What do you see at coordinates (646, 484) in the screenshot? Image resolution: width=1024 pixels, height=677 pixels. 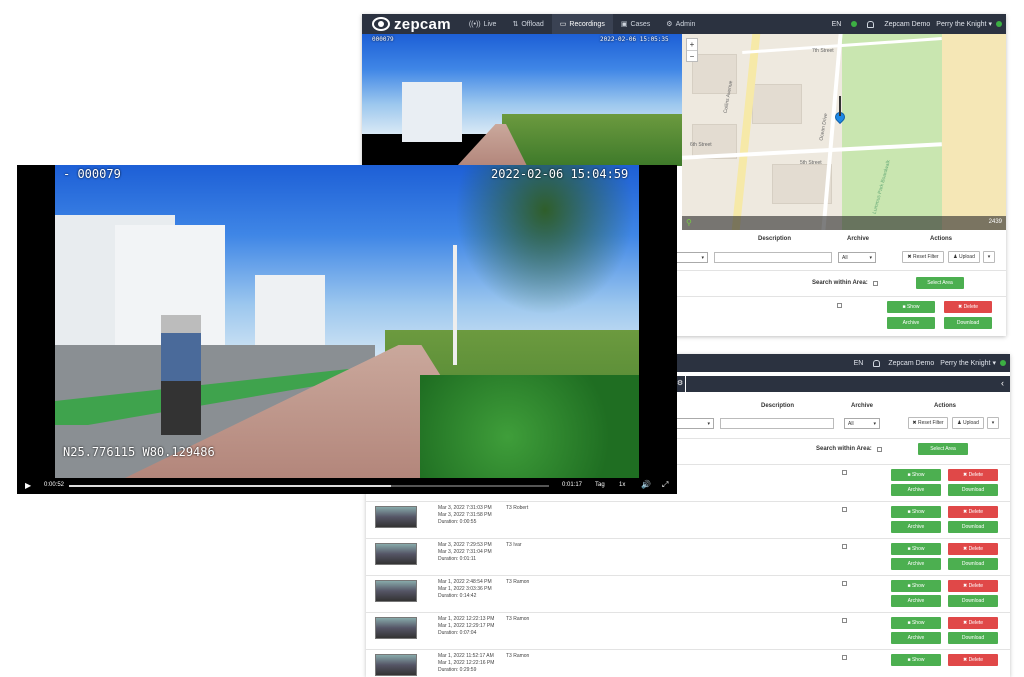 I see `volume-icon: 🔊` at bounding box center [646, 484].